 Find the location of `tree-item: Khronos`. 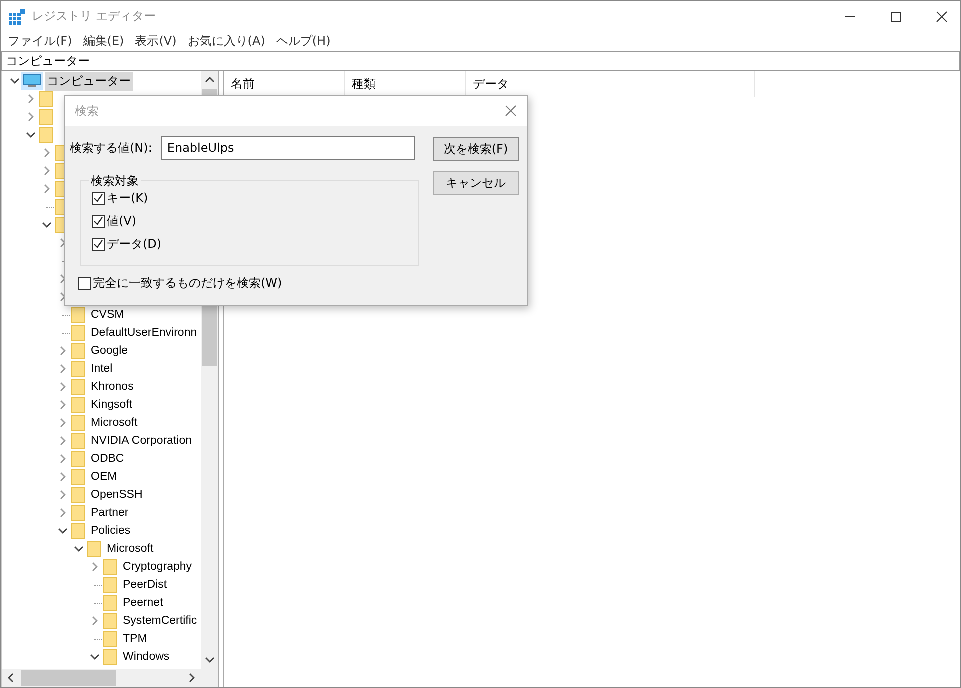

tree-item: Khronos is located at coordinates (112, 387).